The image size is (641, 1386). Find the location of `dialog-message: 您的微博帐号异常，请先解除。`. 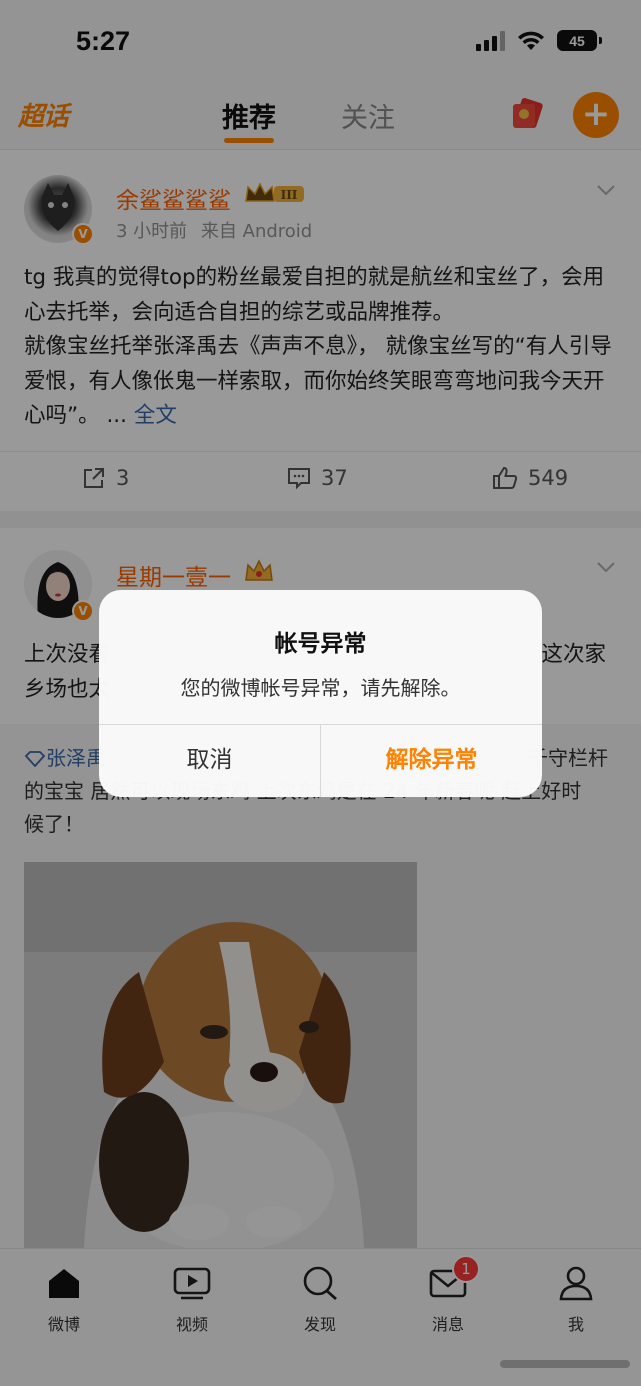

dialog-message: 您的微博帐号异常，请先解除。 is located at coordinates (320, 688).